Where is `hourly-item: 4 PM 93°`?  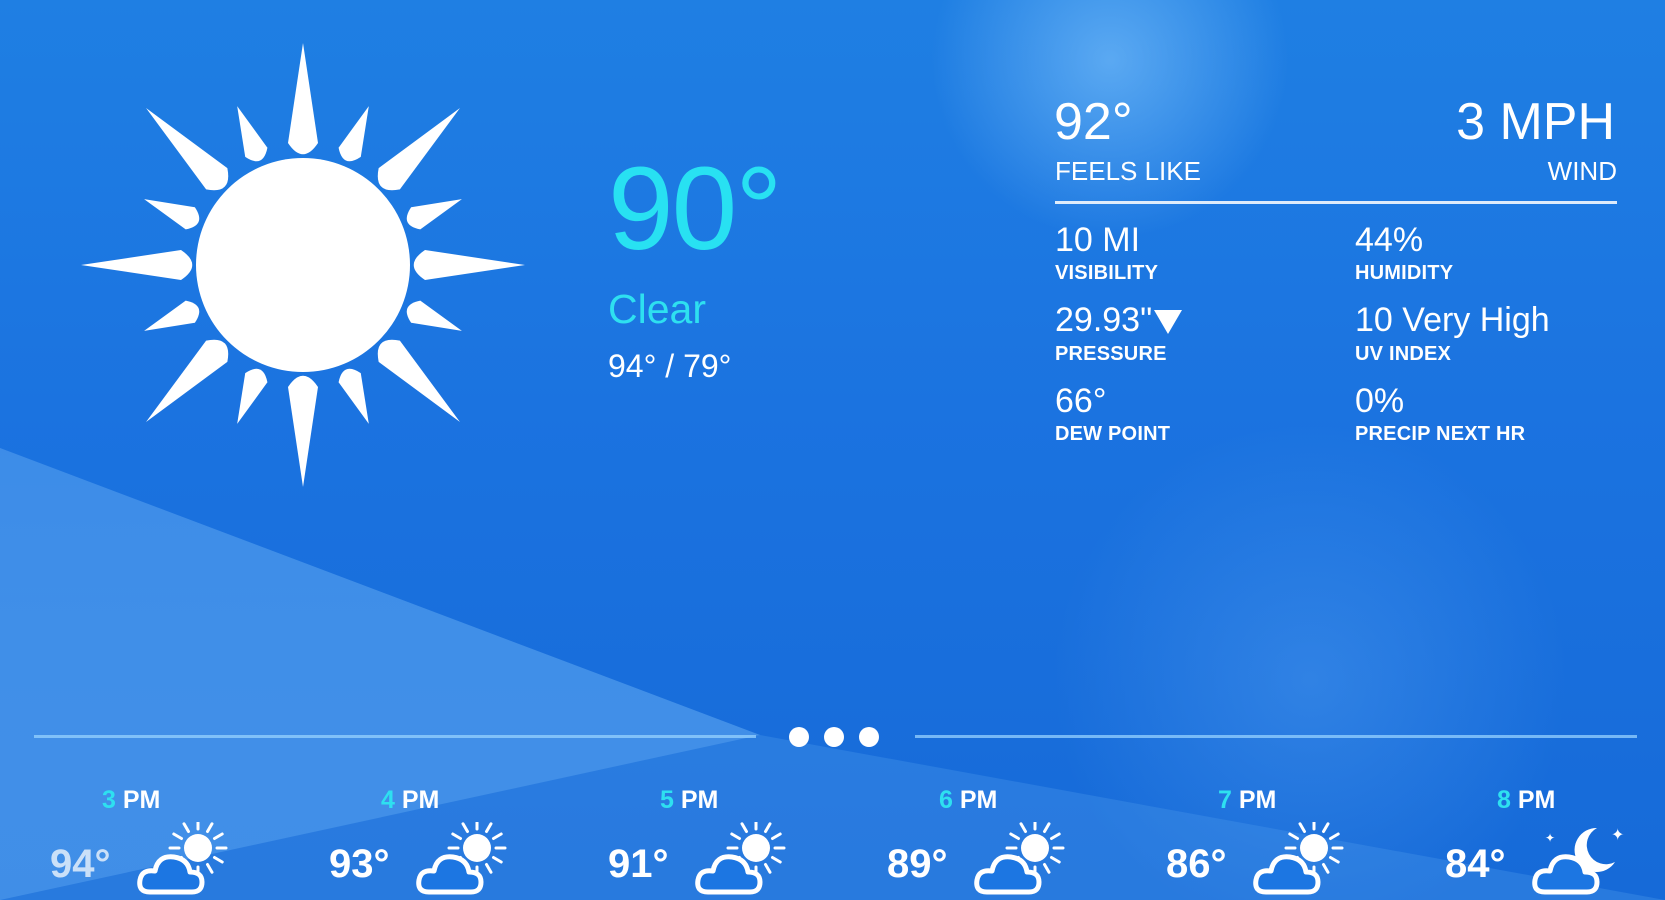 hourly-item: 4 PM 93° is located at coordinates (435, 840).